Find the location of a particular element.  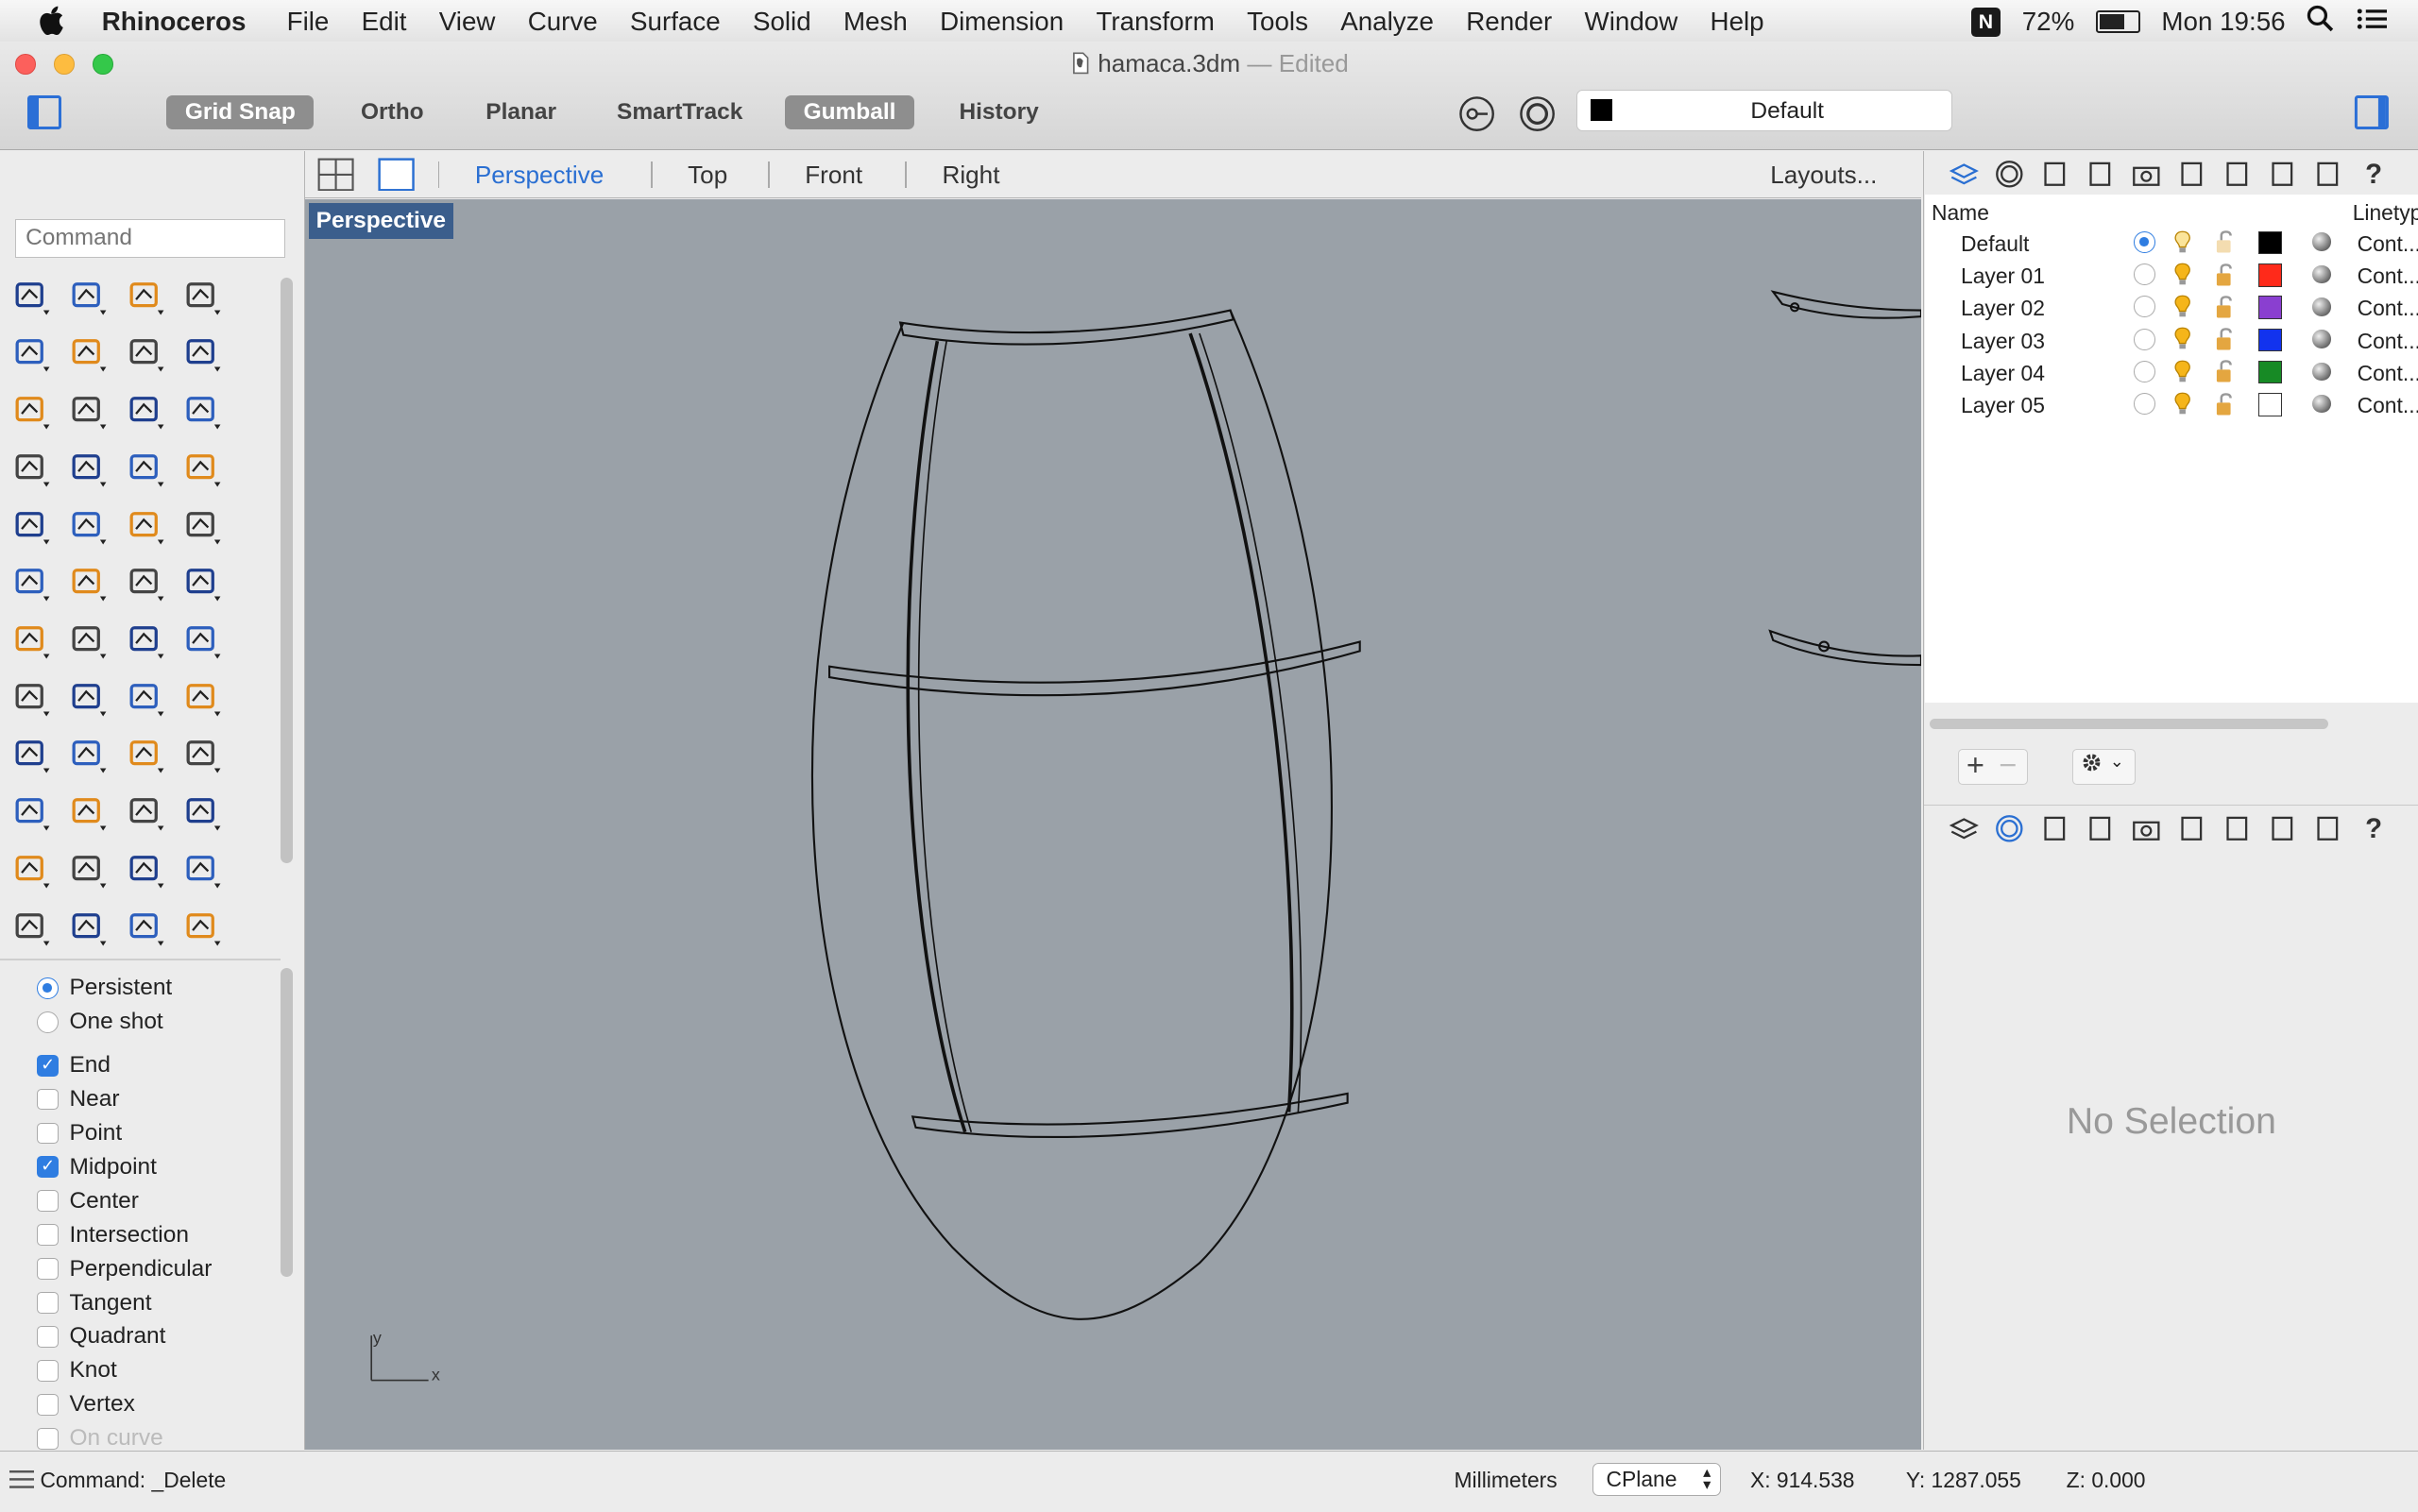

patch-icon is located at coordinates (203, 470).